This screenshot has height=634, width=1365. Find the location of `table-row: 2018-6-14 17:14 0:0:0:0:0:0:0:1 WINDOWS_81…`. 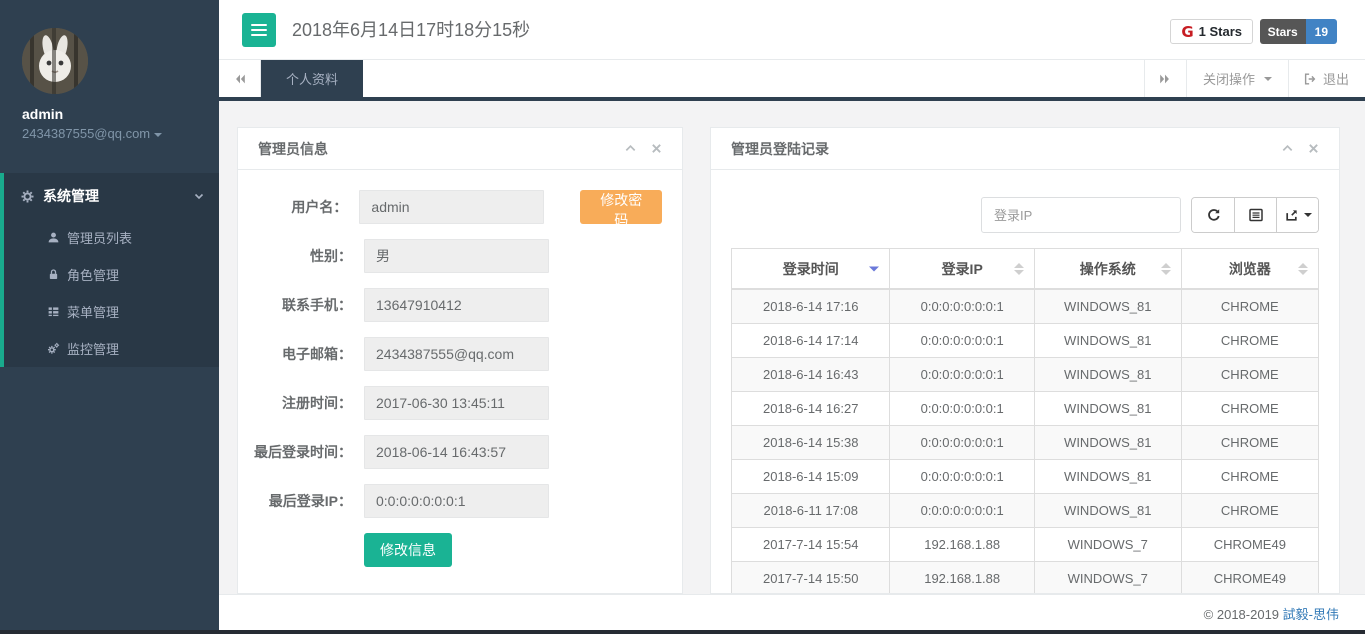

table-row: 2018-6-14 17:14 0:0:0:0:0:0:0:1 WINDOWS_81… is located at coordinates (1025, 340).